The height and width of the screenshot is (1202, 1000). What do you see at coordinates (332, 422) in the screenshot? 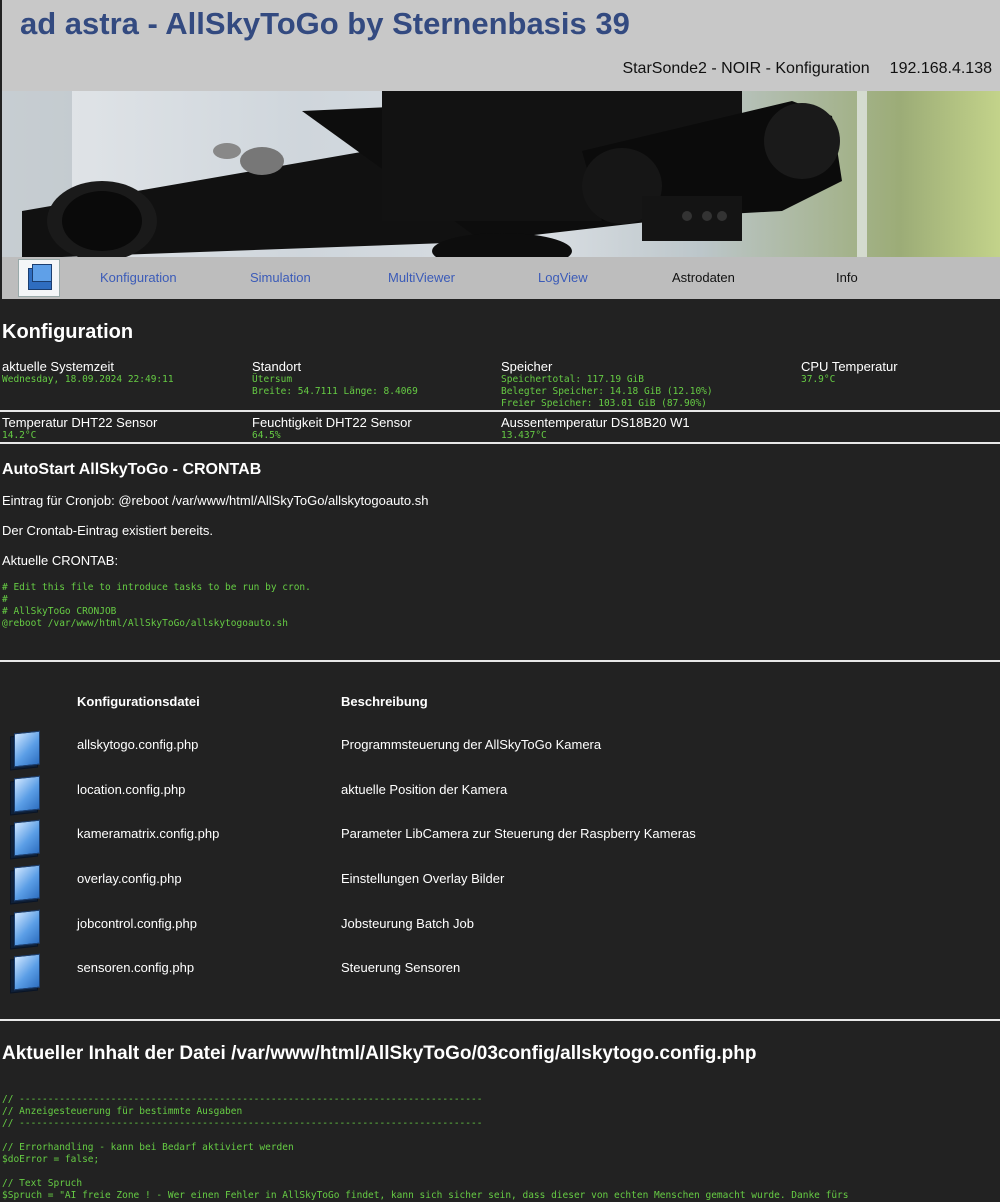
I see `dht-humidity-label: Feuchtigkeit DHT22 Sensor` at bounding box center [332, 422].